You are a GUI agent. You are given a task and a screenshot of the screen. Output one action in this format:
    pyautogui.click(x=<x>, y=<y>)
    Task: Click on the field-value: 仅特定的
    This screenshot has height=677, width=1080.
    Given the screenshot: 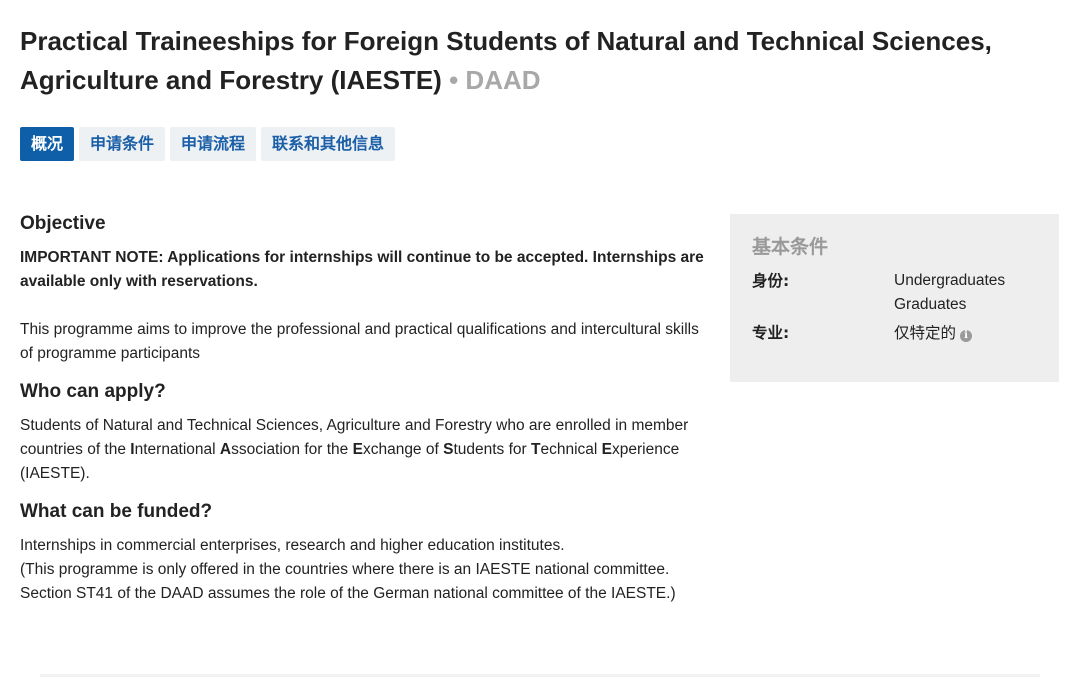 What is the action you would take?
    pyautogui.click(x=925, y=333)
    